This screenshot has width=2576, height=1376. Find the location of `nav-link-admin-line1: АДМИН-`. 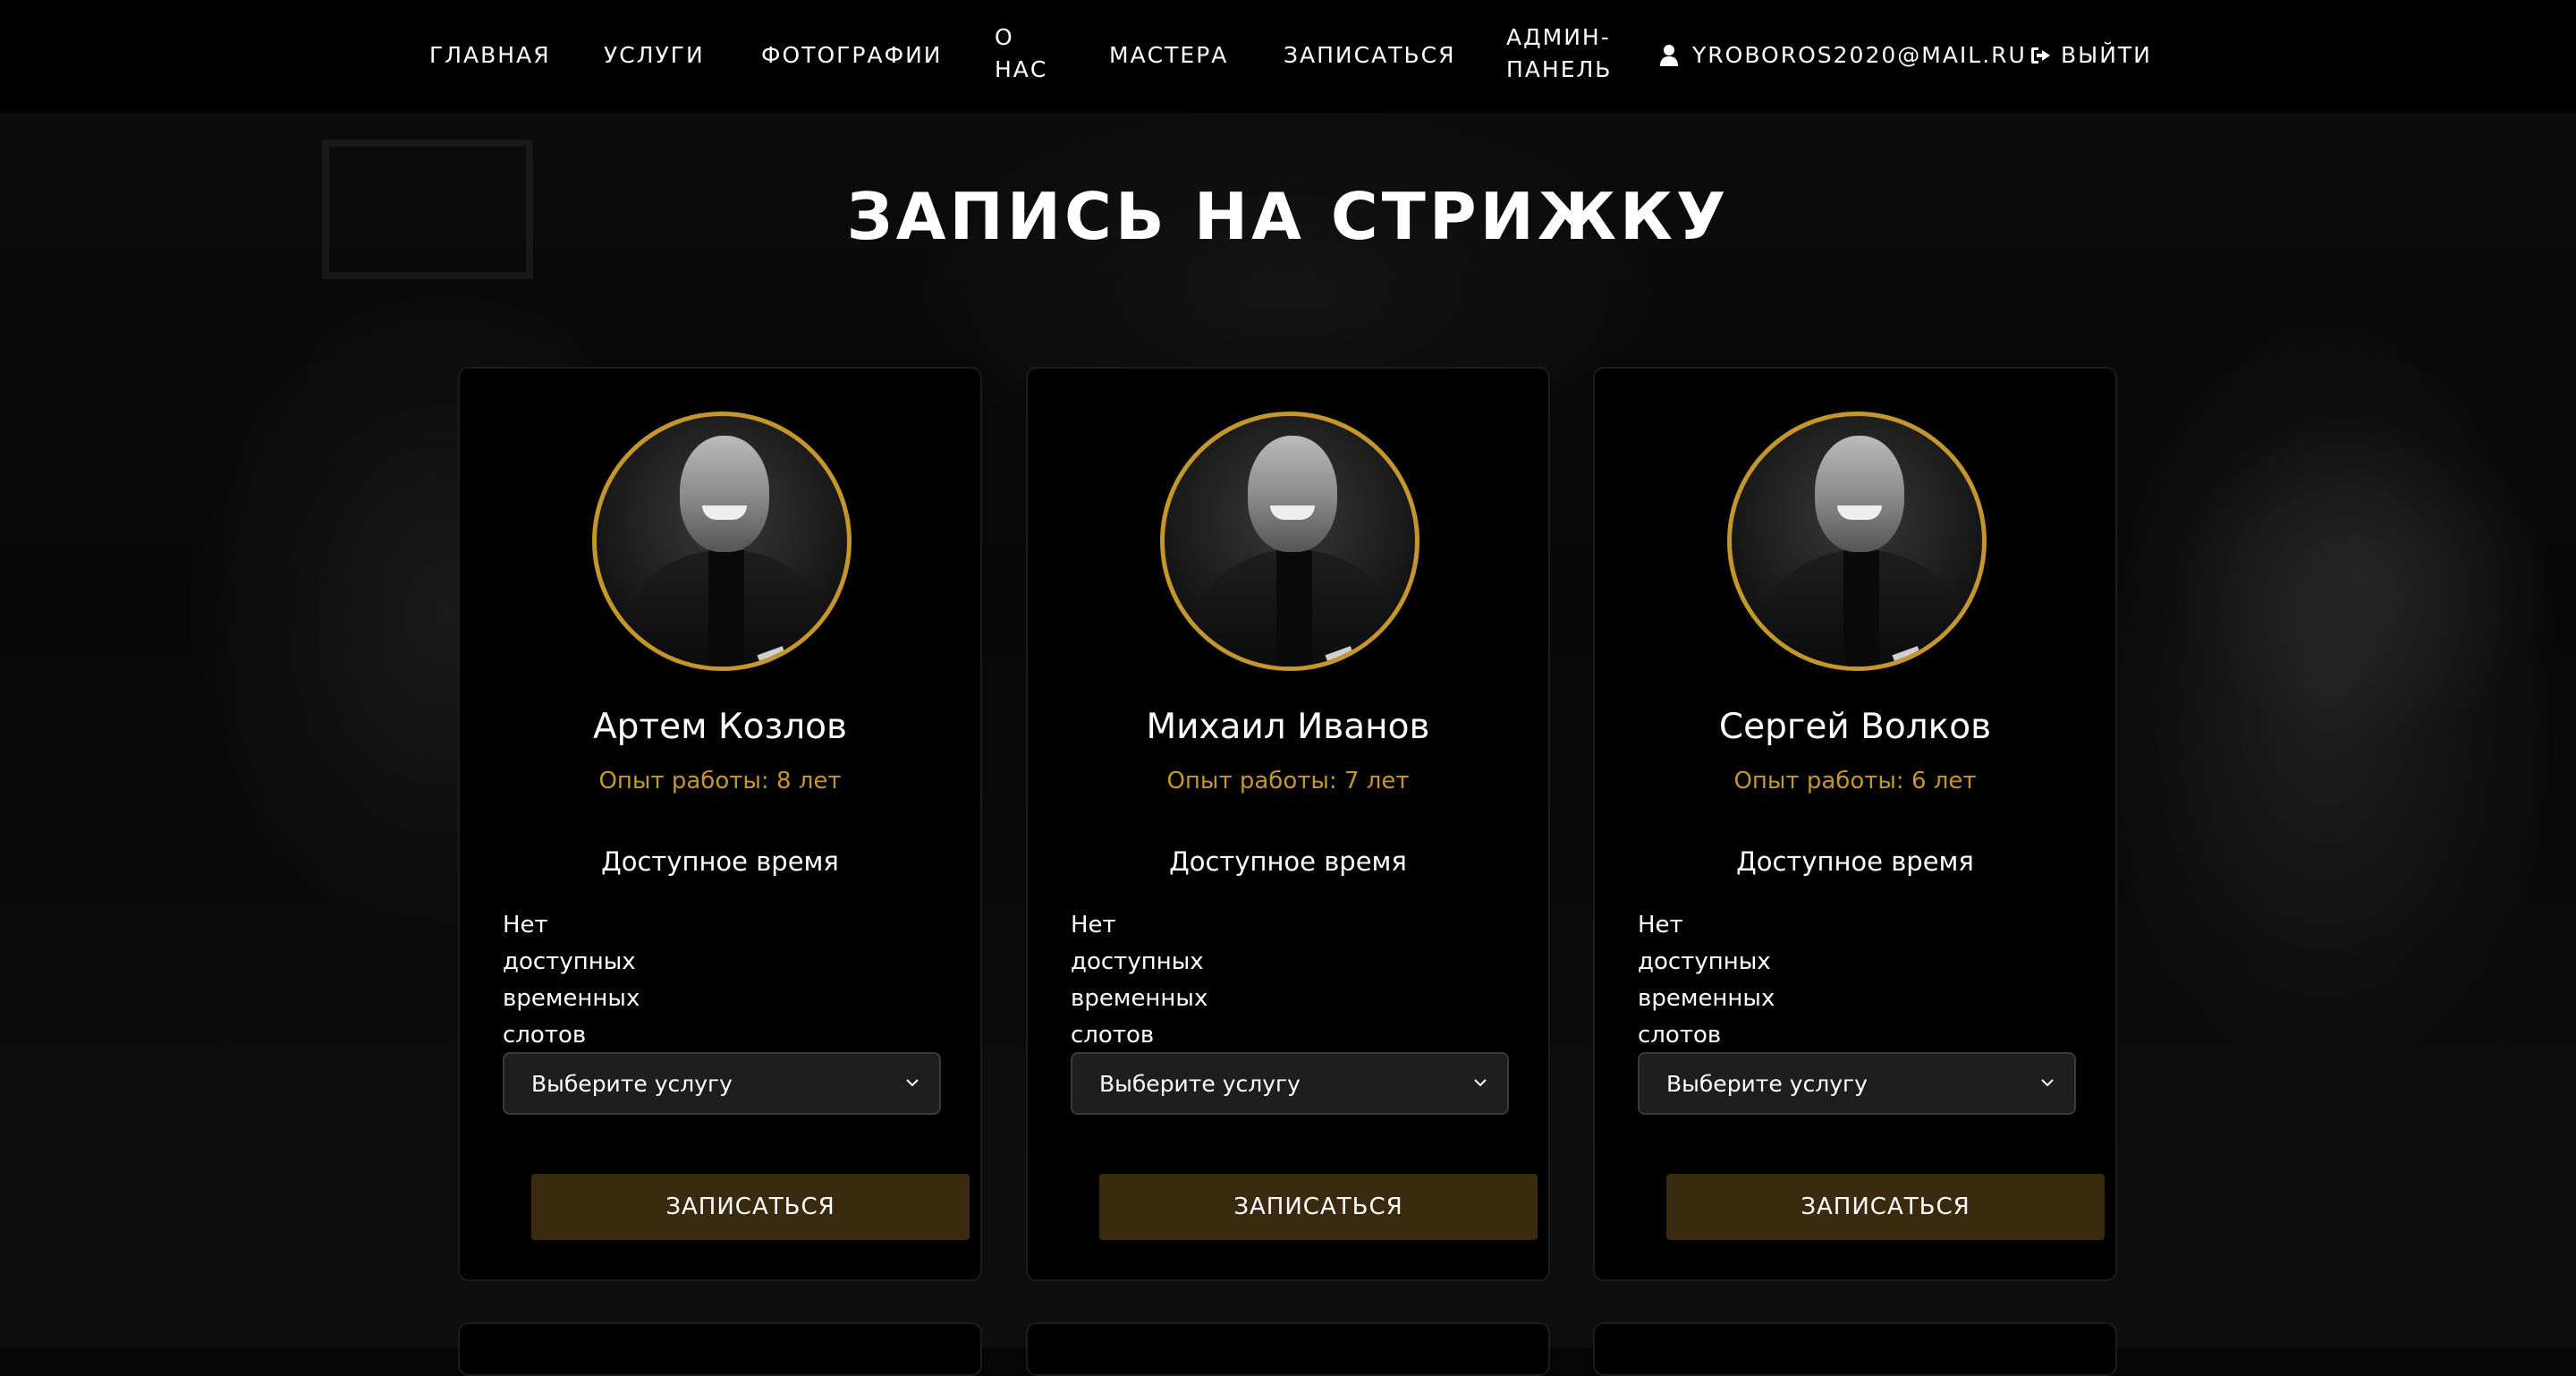

nav-link-admin-line1: АДМИН- is located at coordinates (1558, 37).